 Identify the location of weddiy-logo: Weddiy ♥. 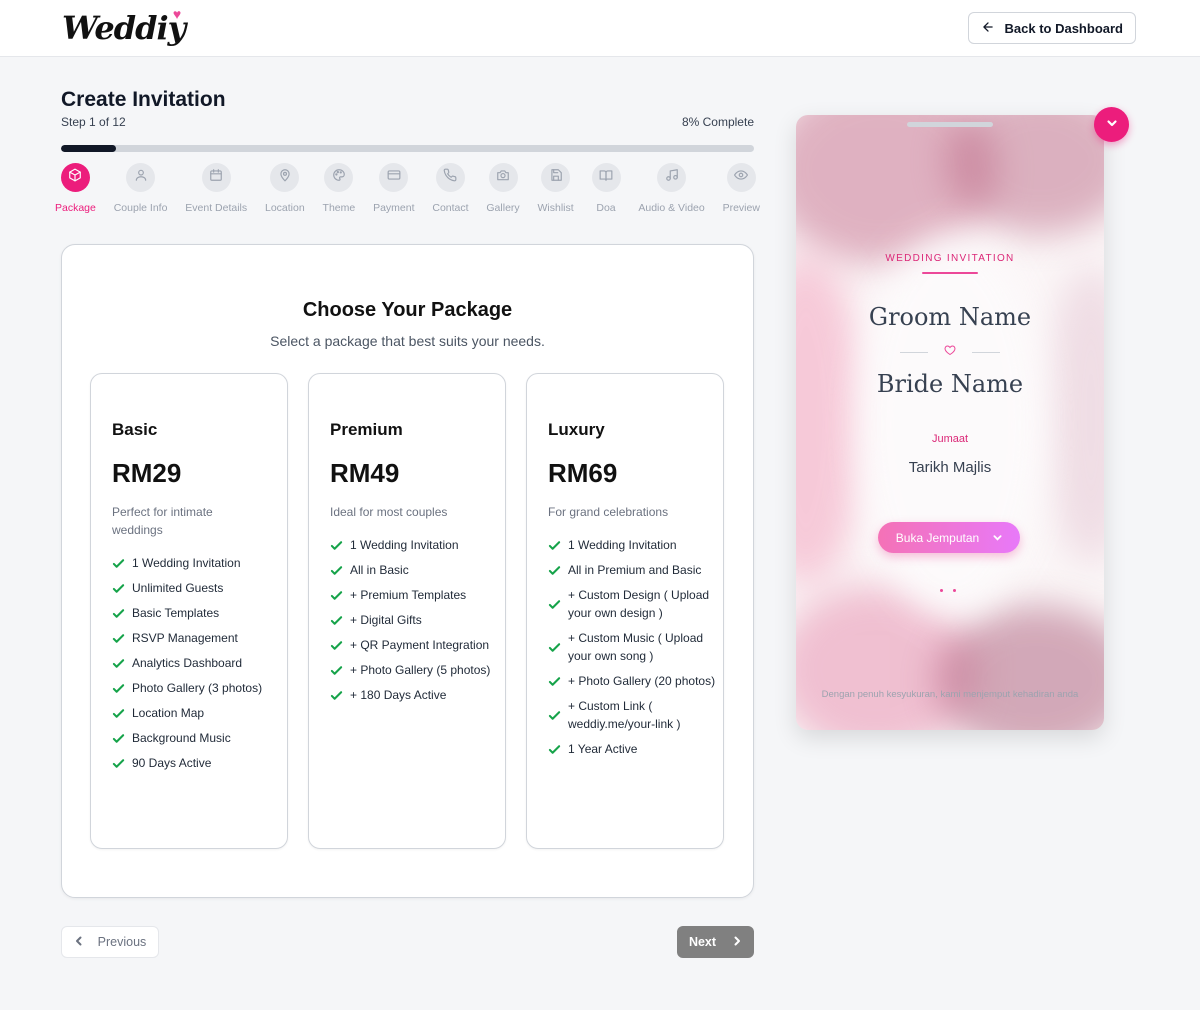
(124, 27).